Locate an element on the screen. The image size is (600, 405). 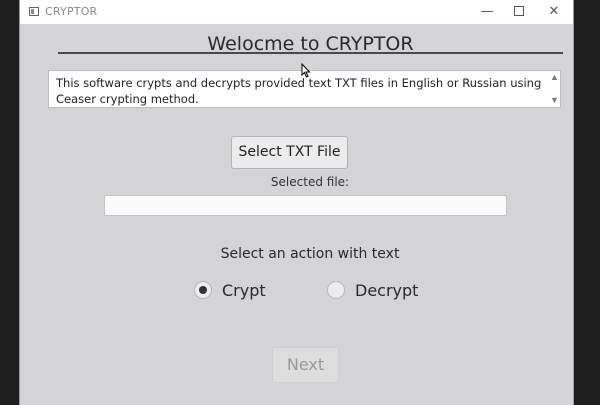
maximize-icon is located at coordinates (519, 10).